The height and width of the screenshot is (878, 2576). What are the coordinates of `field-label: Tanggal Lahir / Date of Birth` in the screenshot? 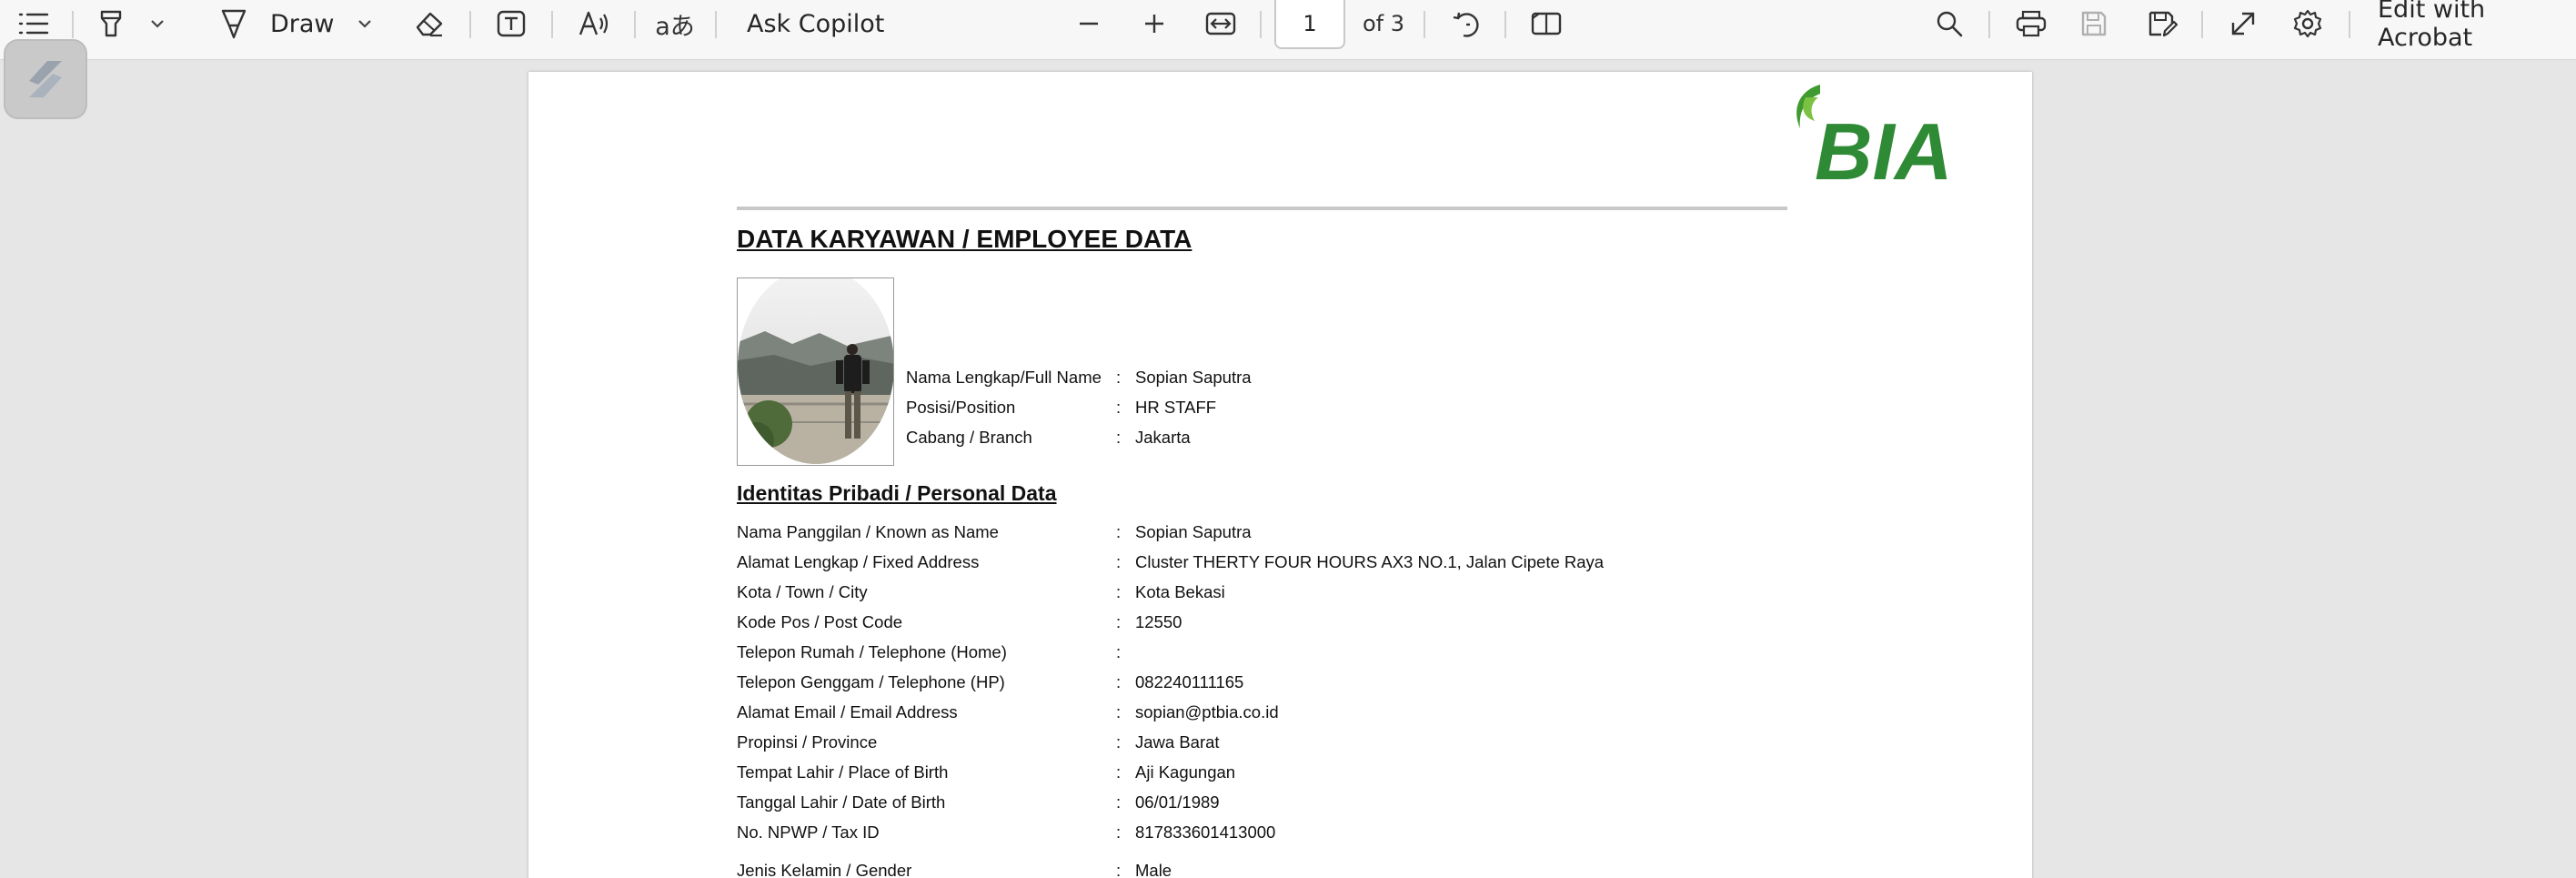 It's located at (841, 802).